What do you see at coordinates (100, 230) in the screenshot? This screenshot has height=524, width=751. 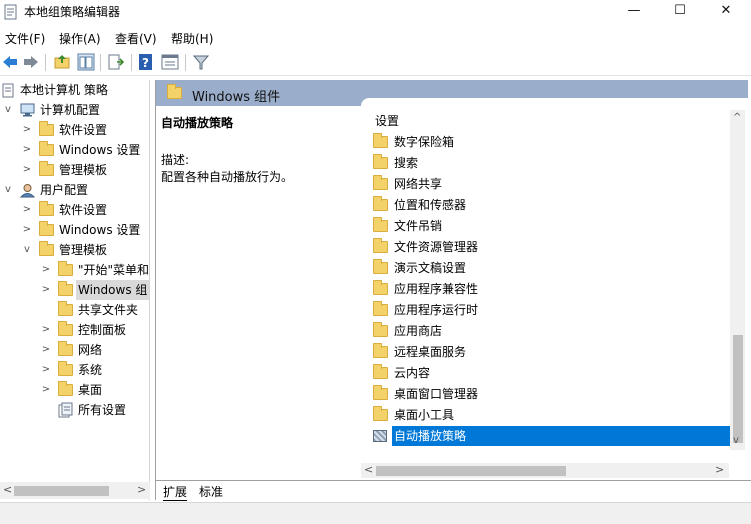 I see `tree-label: Windows 设置` at bounding box center [100, 230].